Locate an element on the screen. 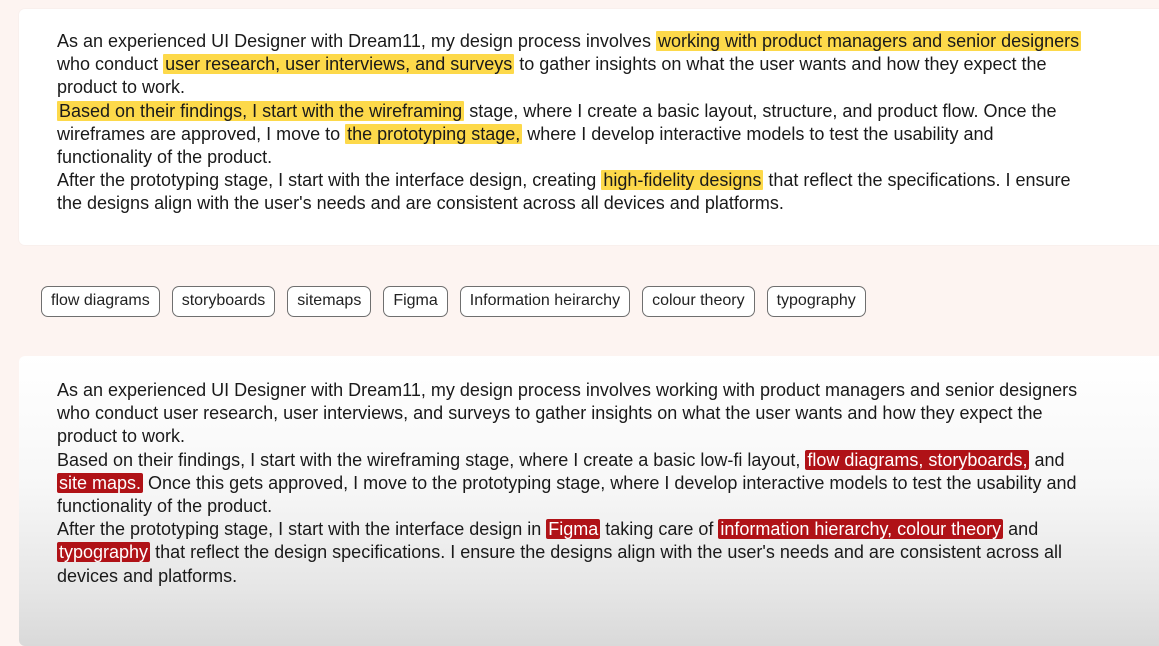 Image resolution: width=1159 pixels, height=646 pixels. tag-typography: typography is located at coordinates (816, 301).